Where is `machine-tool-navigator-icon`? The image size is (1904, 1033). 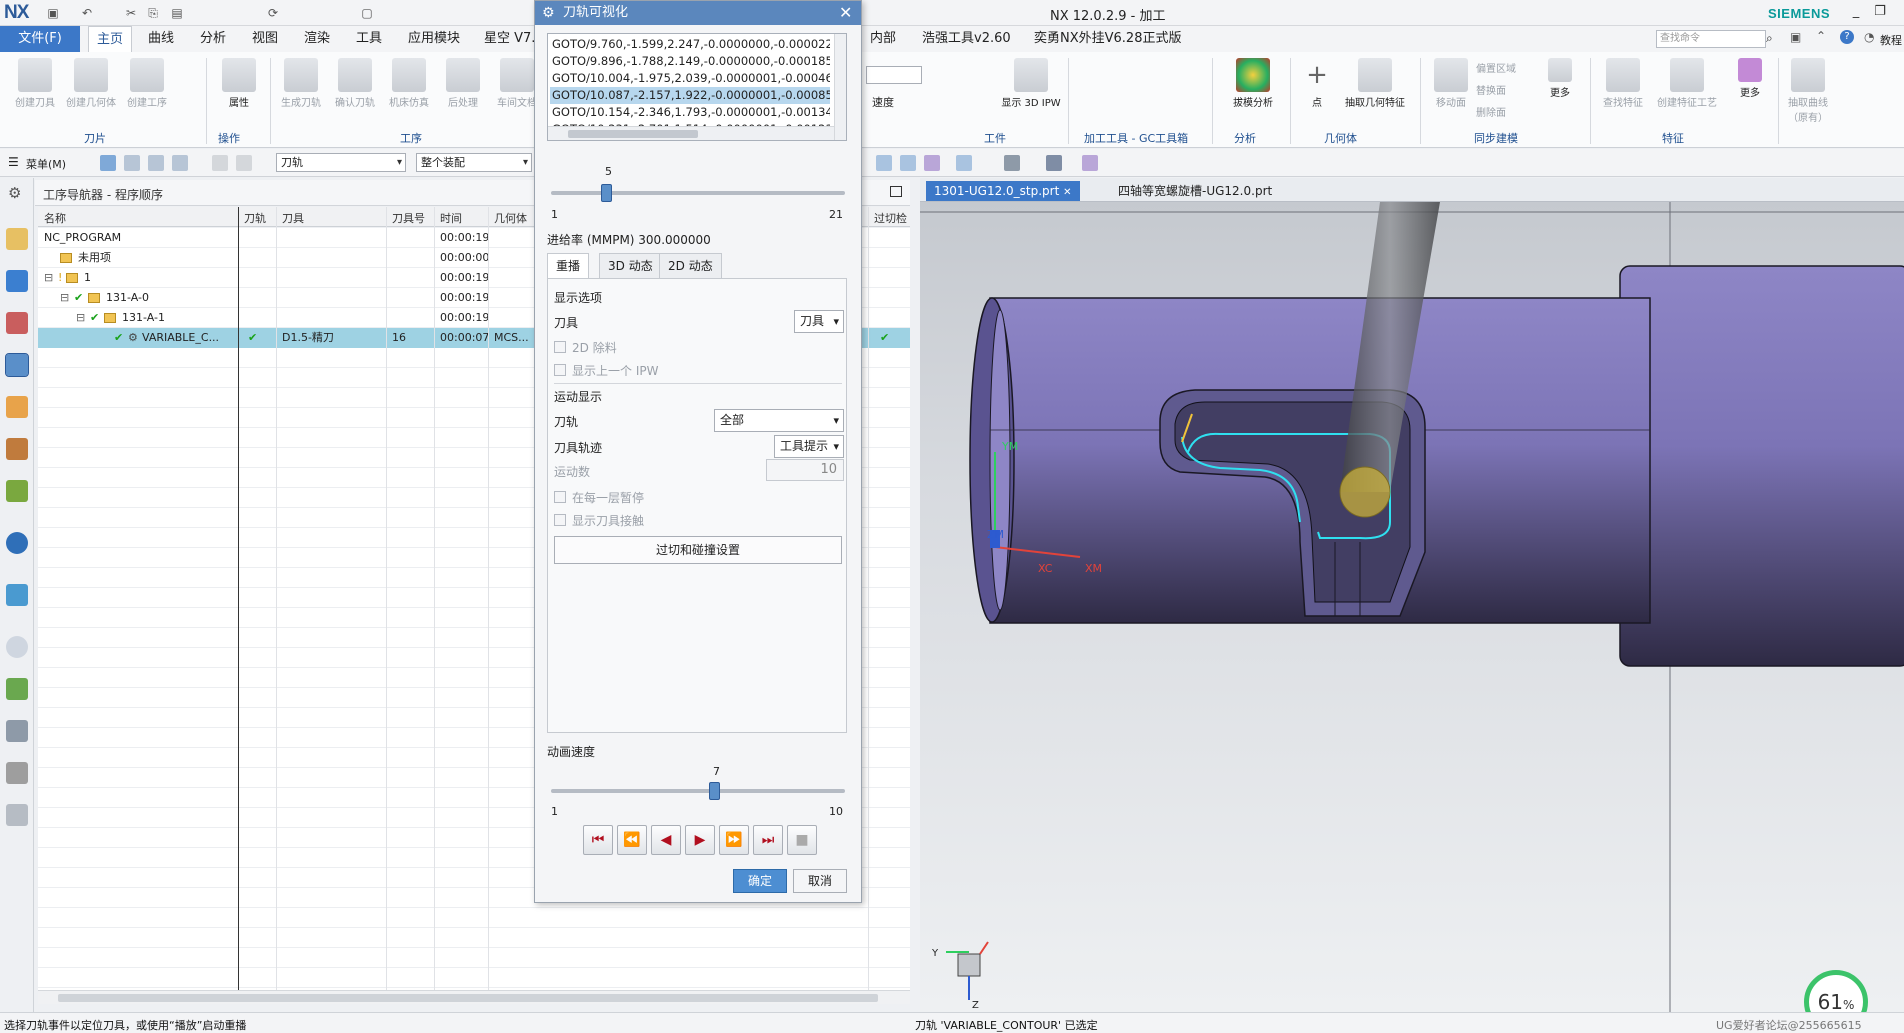 machine-tool-navigator-icon is located at coordinates (17, 407).